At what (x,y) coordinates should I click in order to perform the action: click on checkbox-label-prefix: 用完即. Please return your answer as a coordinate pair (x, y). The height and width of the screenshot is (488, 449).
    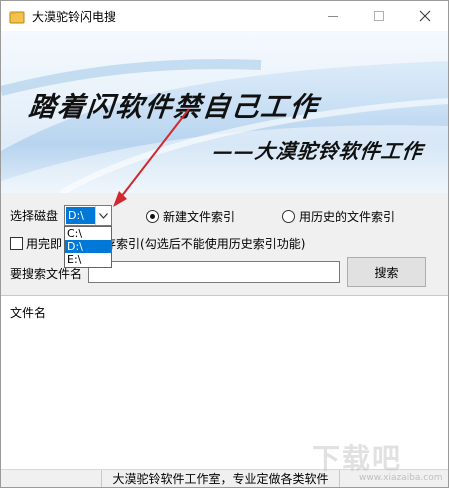
    Looking at the image, I should click on (44, 244).